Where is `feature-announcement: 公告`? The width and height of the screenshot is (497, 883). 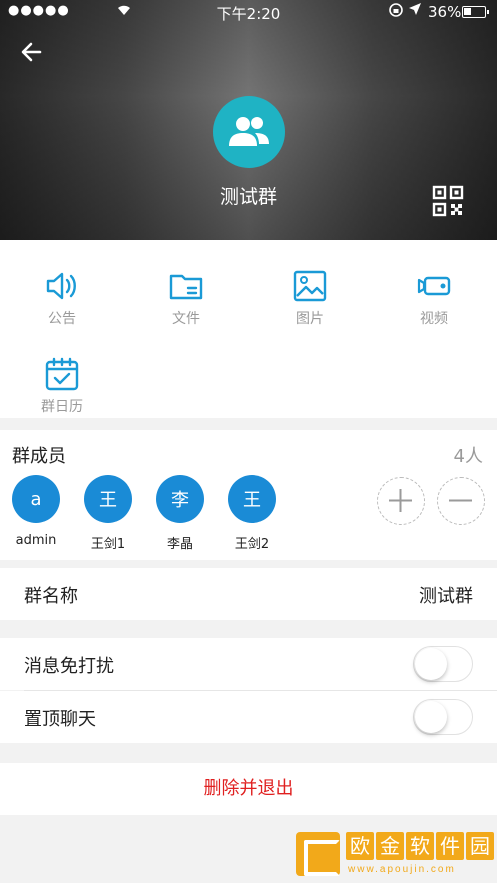 feature-announcement: 公告 is located at coordinates (62, 298).